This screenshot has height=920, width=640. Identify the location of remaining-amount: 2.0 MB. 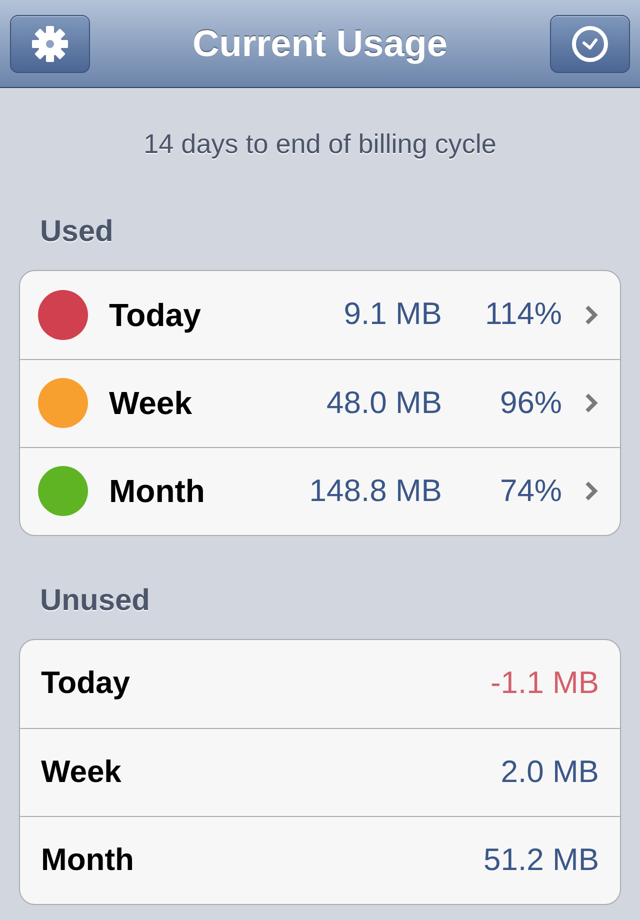
(549, 771).